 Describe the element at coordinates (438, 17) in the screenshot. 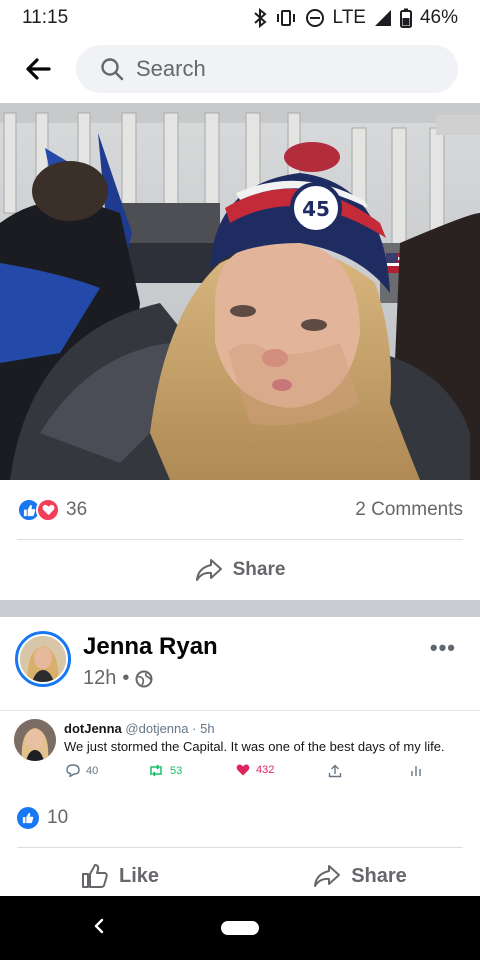

I see `battery-level: 46%` at that location.